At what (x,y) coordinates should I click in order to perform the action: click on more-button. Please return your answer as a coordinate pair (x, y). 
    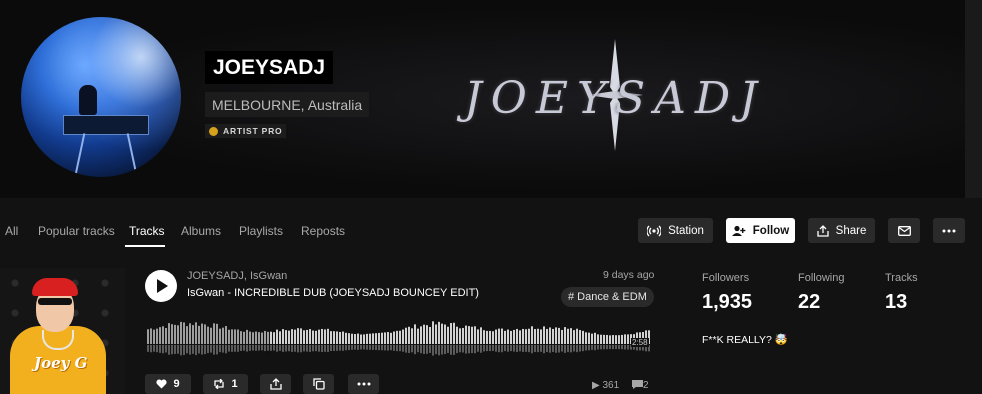
    Looking at the image, I should click on (949, 230).